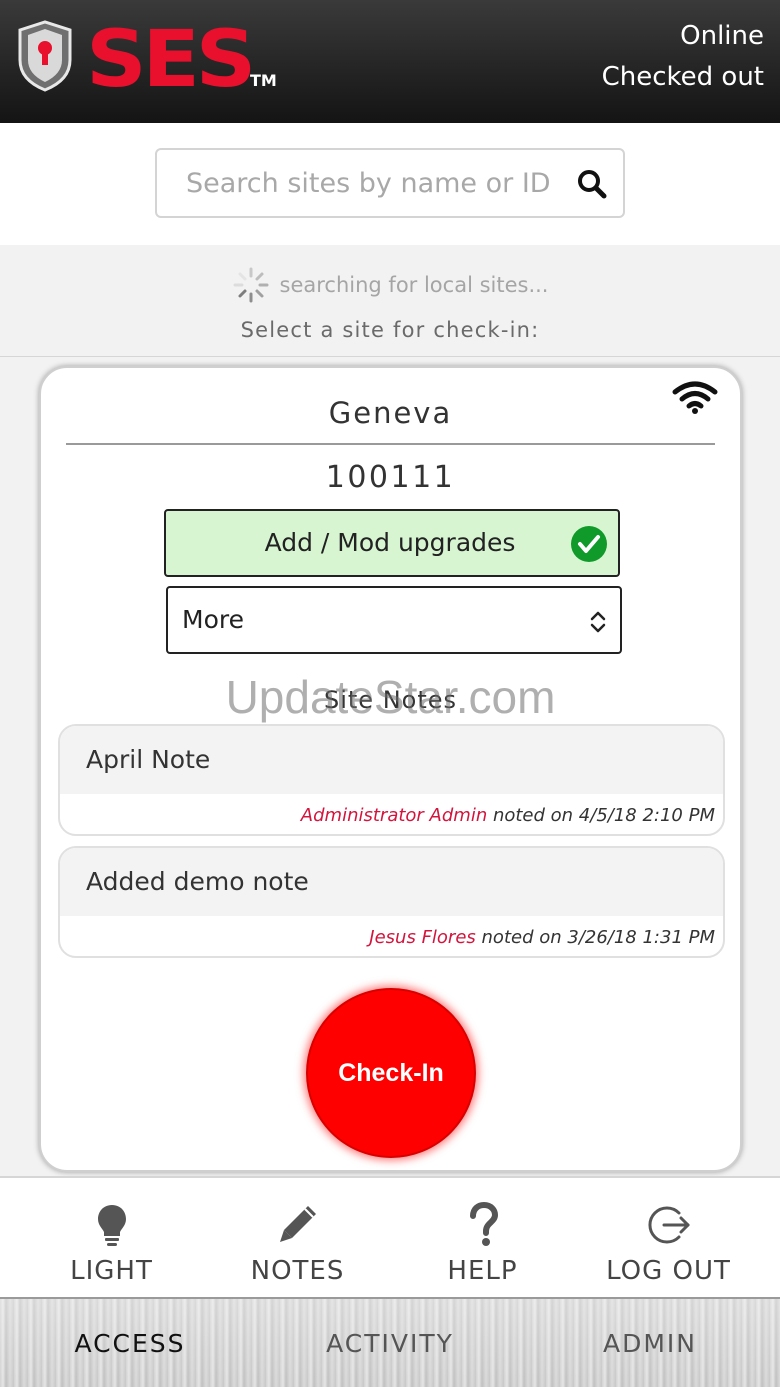 The image size is (780, 1387). I want to click on tab-access: ACCESS, so click(130, 1343).